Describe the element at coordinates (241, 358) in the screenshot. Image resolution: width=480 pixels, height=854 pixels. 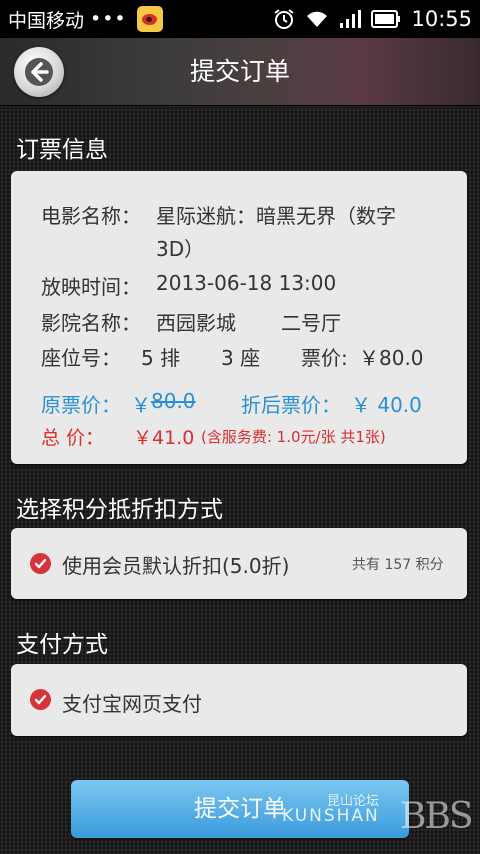
I see `seat-col: 3 座` at that location.